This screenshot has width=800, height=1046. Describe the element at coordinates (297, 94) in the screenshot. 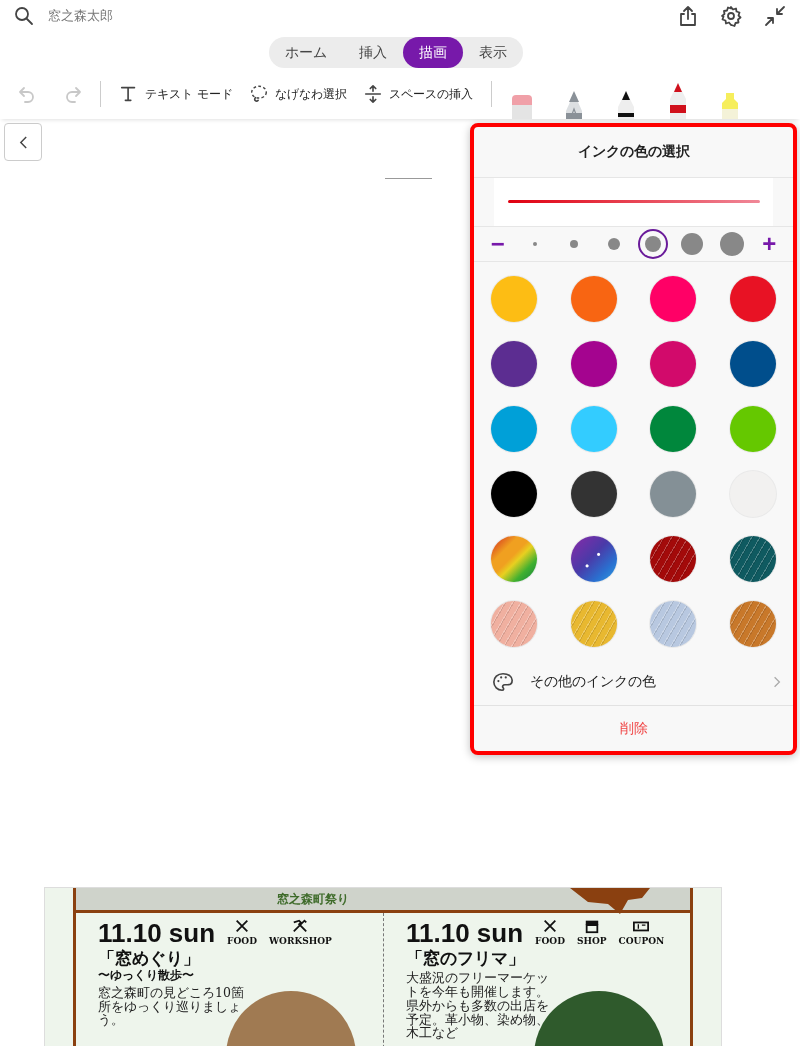

I see `tool-button: なげなわ選択` at that location.